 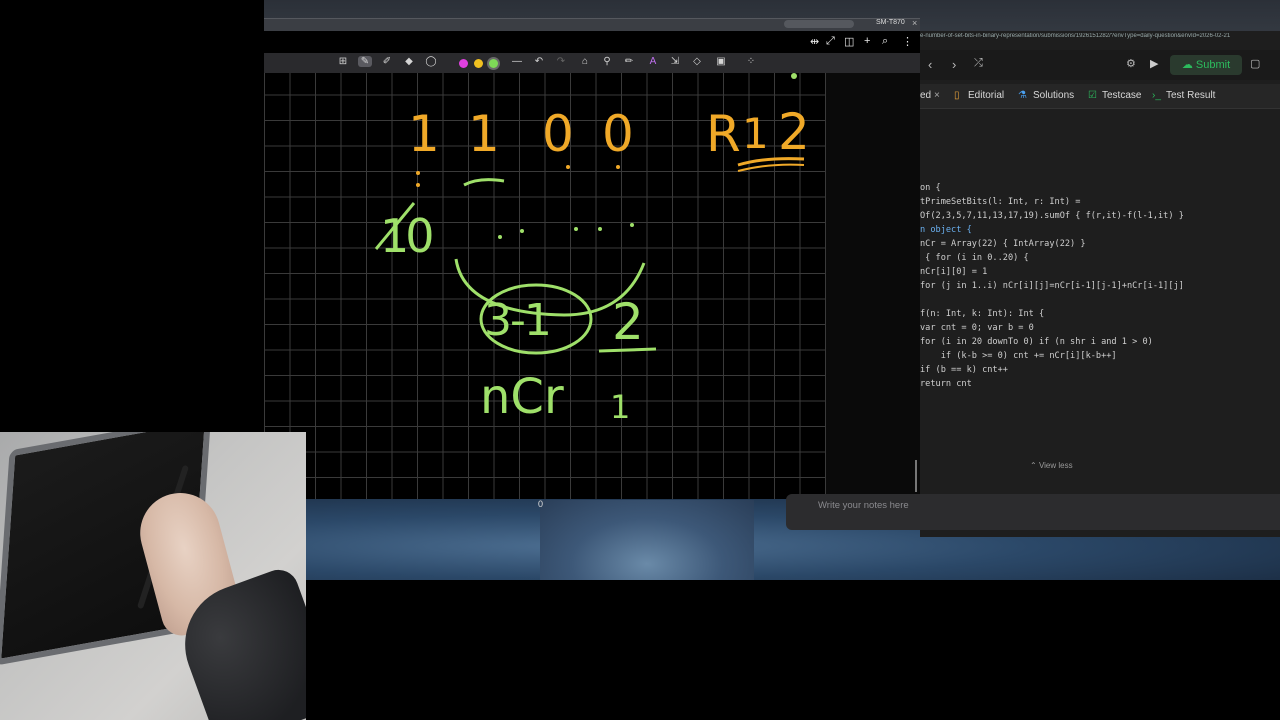 What do you see at coordinates (1055, 465) in the screenshot?
I see `view-less-label: View less` at bounding box center [1055, 465].